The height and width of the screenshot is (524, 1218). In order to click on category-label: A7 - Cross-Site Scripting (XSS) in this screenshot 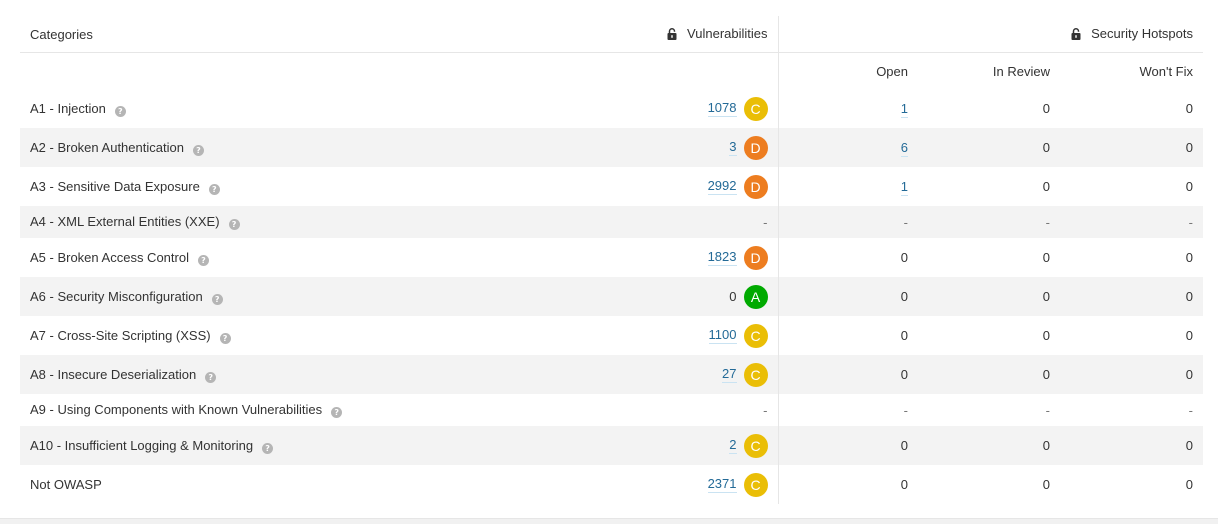, I will do `click(120, 335)`.